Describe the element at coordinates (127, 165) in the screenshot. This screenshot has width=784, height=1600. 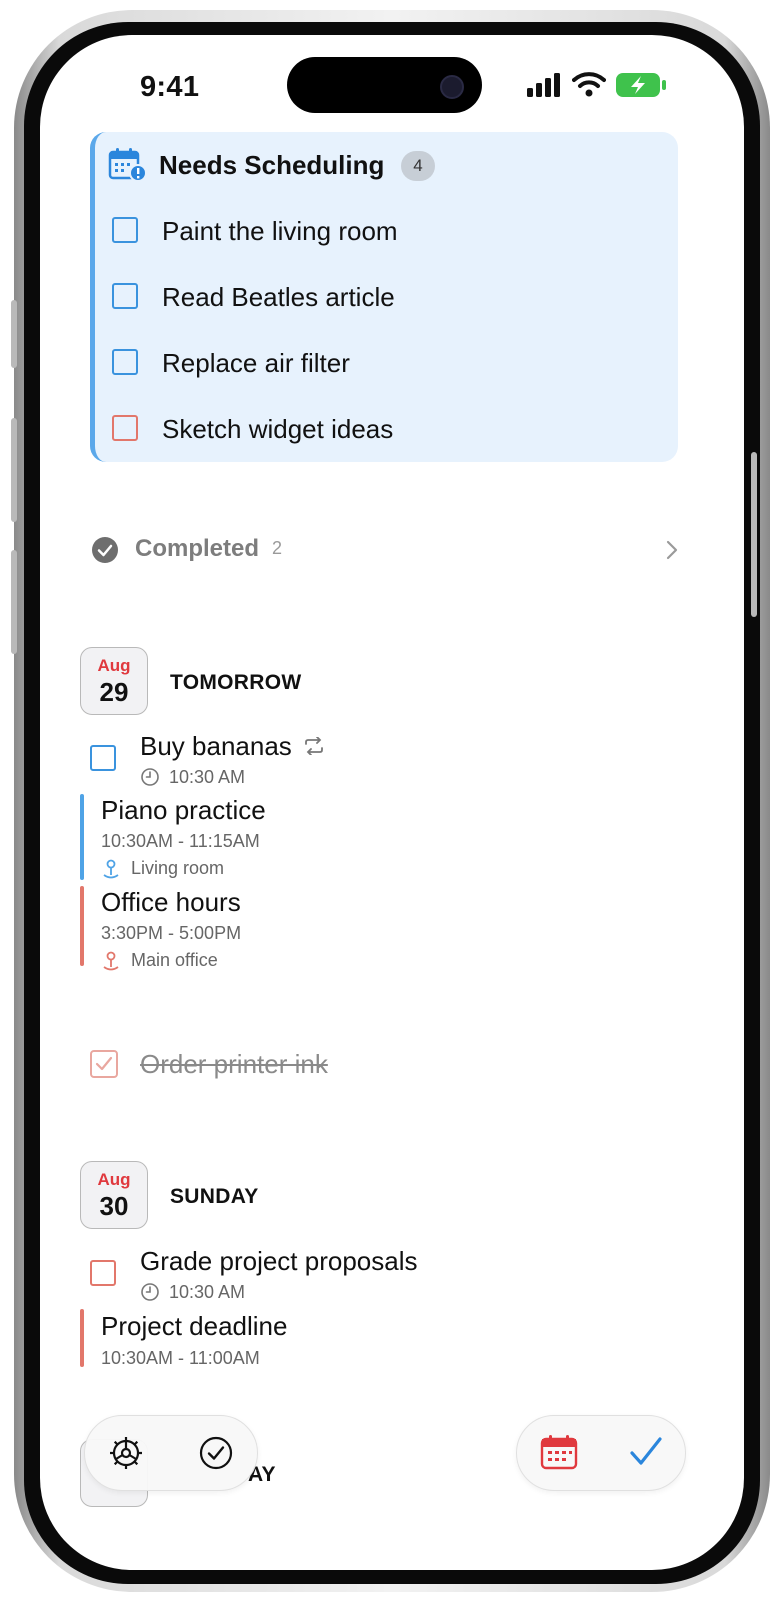
I see `calendar-alert-icon` at that location.